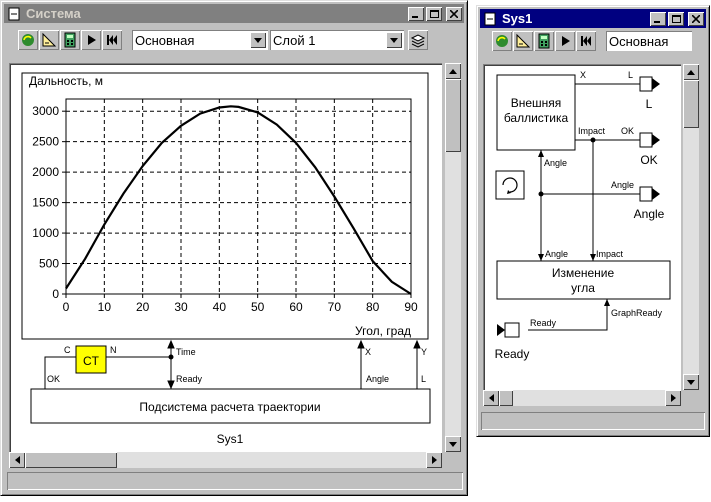  Describe the element at coordinates (220, 307) in the screenshot. I see `x-tick-label: 40` at that location.